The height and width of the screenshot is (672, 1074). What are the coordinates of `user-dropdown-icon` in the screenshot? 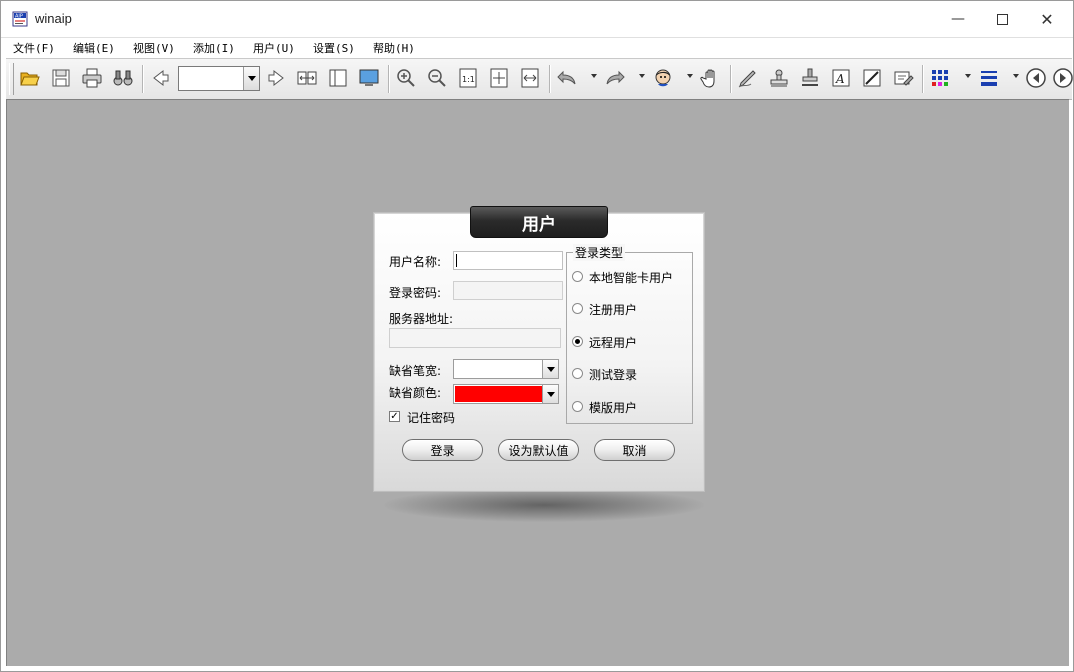 It's located at (690, 76).